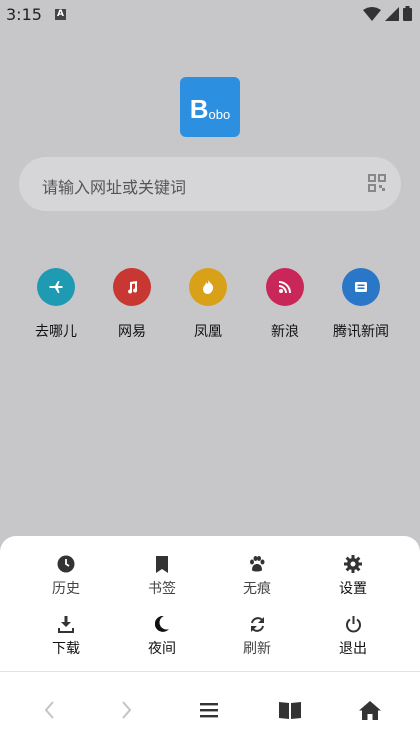  What do you see at coordinates (162, 575) in the screenshot?
I see `menu-item-bookmarks: 书签` at bounding box center [162, 575].